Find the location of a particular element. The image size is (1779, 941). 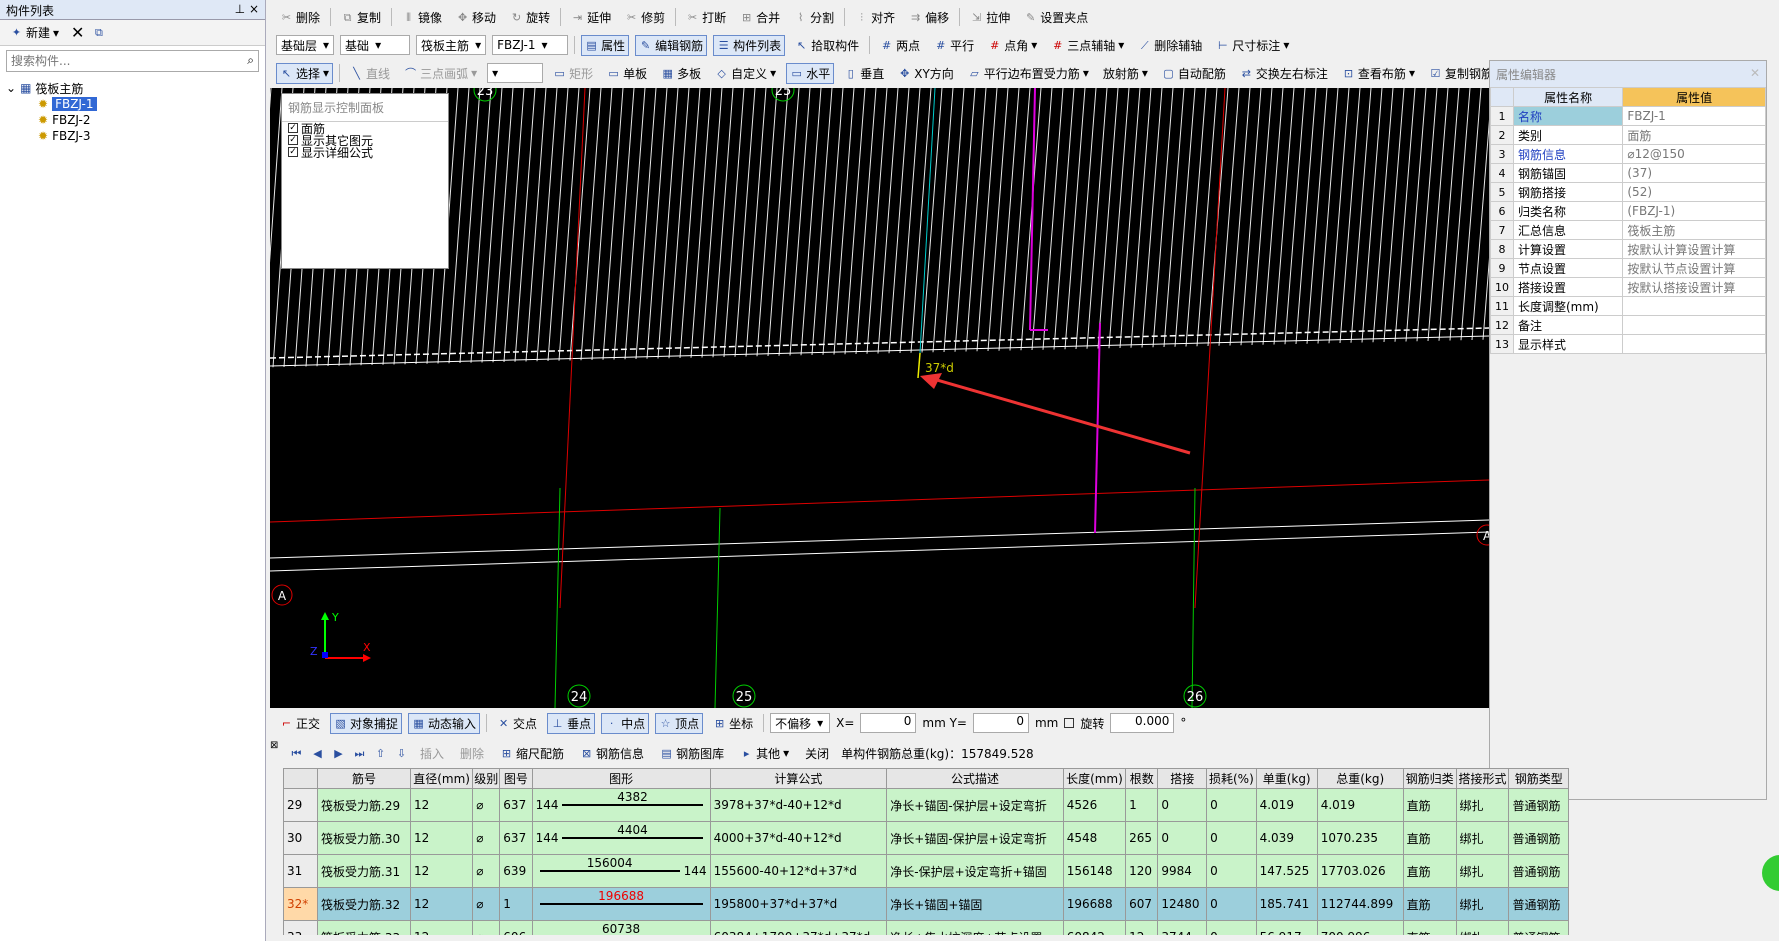

rectangle-button: ▭ 矩形 is located at coordinates (573, 73).